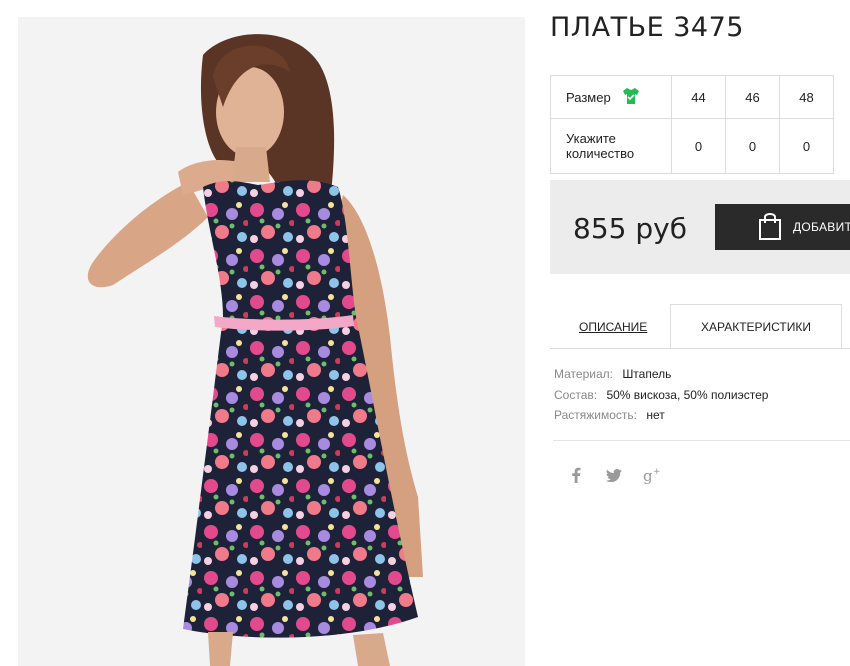 The width and height of the screenshot is (850, 666). What do you see at coordinates (596, 415) in the screenshot?
I see `spec-key: Растяжимость:` at bounding box center [596, 415].